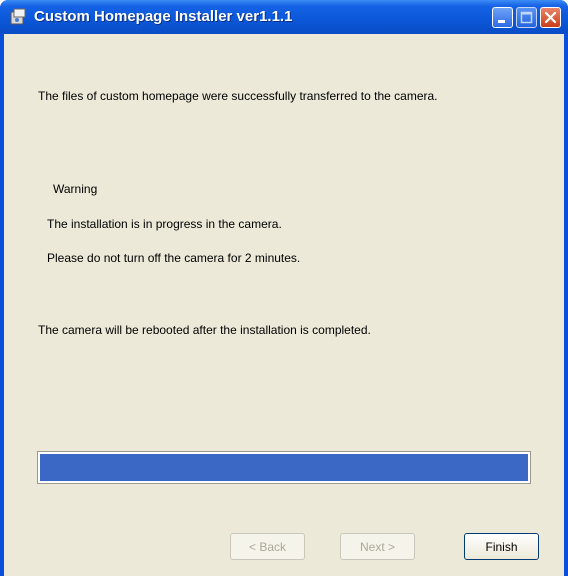  What do you see at coordinates (267, 546) in the screenshot?
I see `back-button: < Back` at bounding box center [267, 546].